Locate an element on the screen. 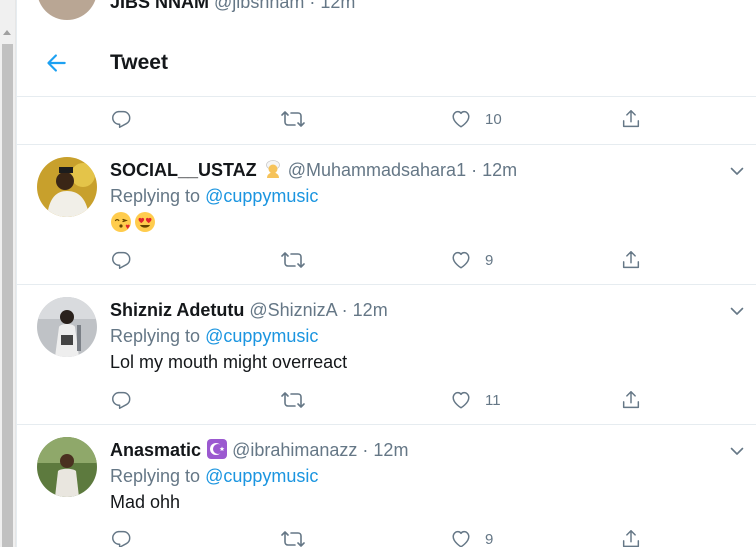 Image resolution: width=756 pixels, height=547 pixels. tweet-action-bar: 10 is located at coordinates (390, 119).